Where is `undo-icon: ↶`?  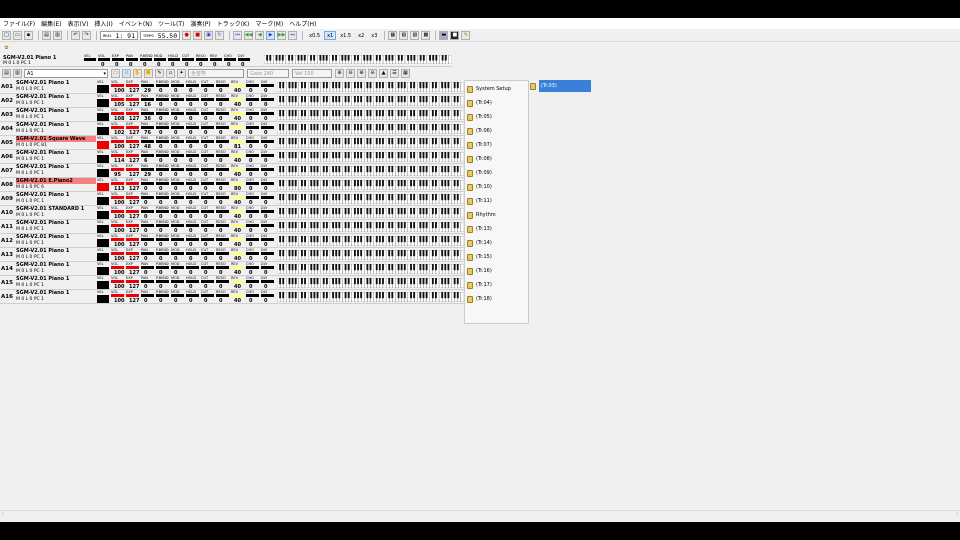
undo-icon: ↶ is located at coordinates (75, 35).